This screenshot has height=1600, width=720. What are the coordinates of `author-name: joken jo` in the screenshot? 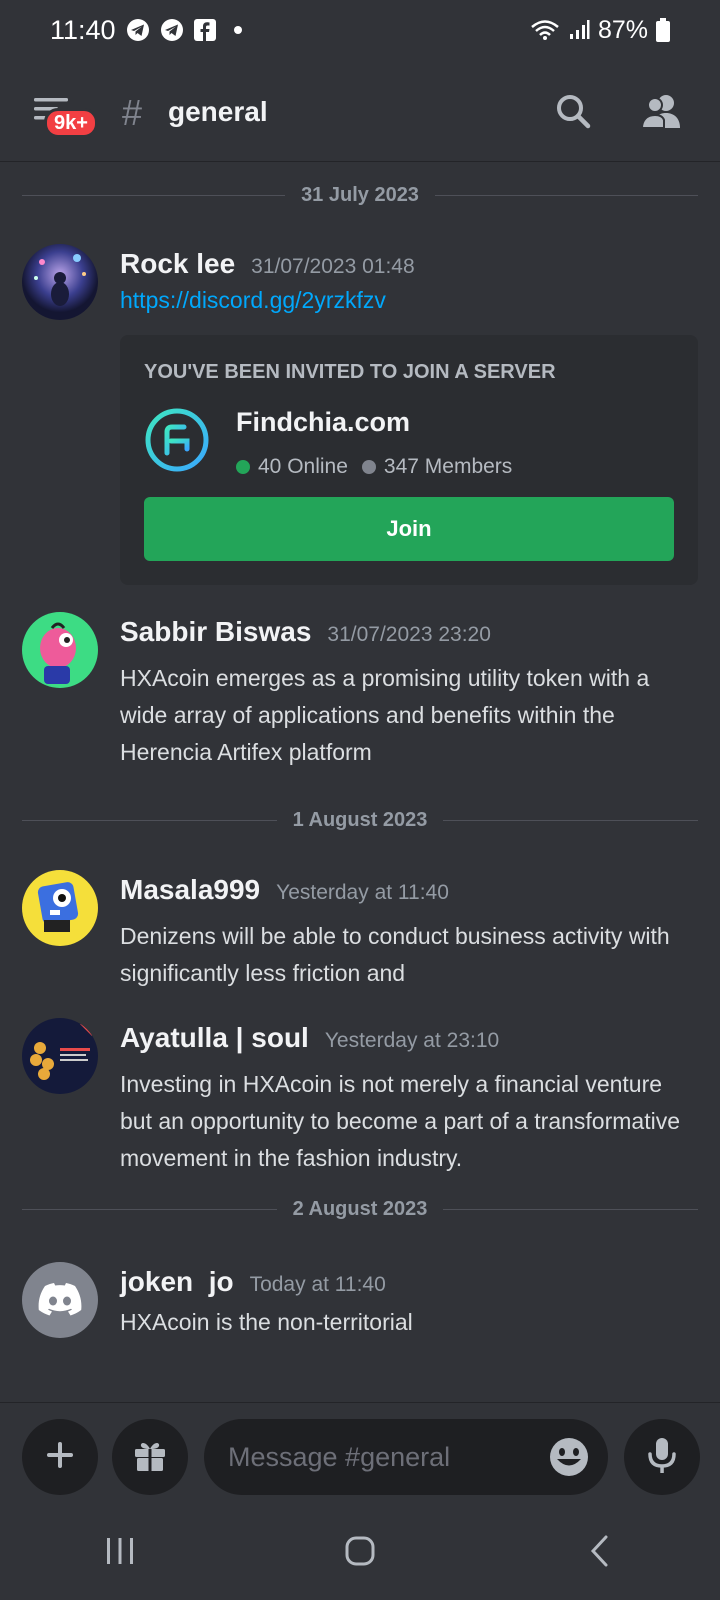 It's located at (177, 1282).